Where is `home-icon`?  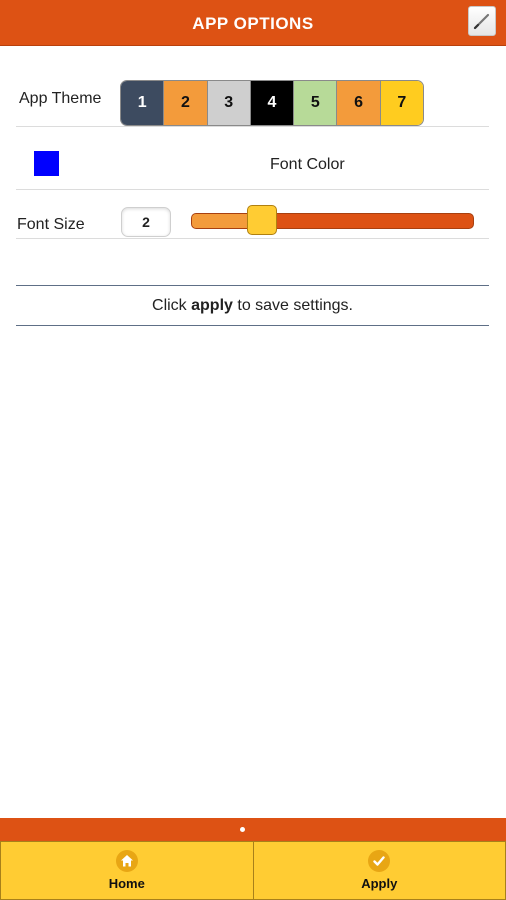 home-icon is located at coordinates (126, 861).